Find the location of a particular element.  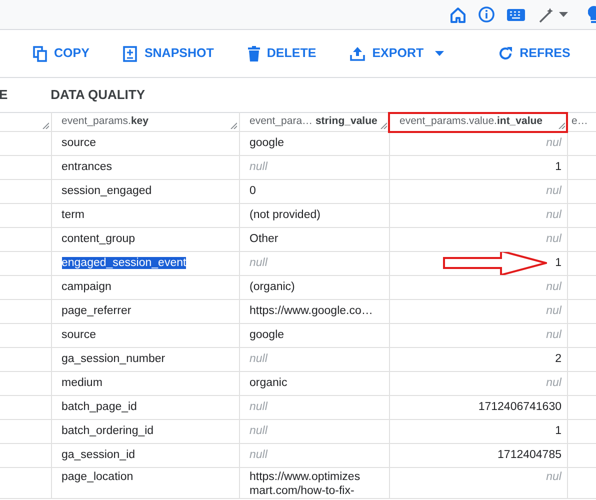

table-cell: (organic) is located at coordinates (314, 288).